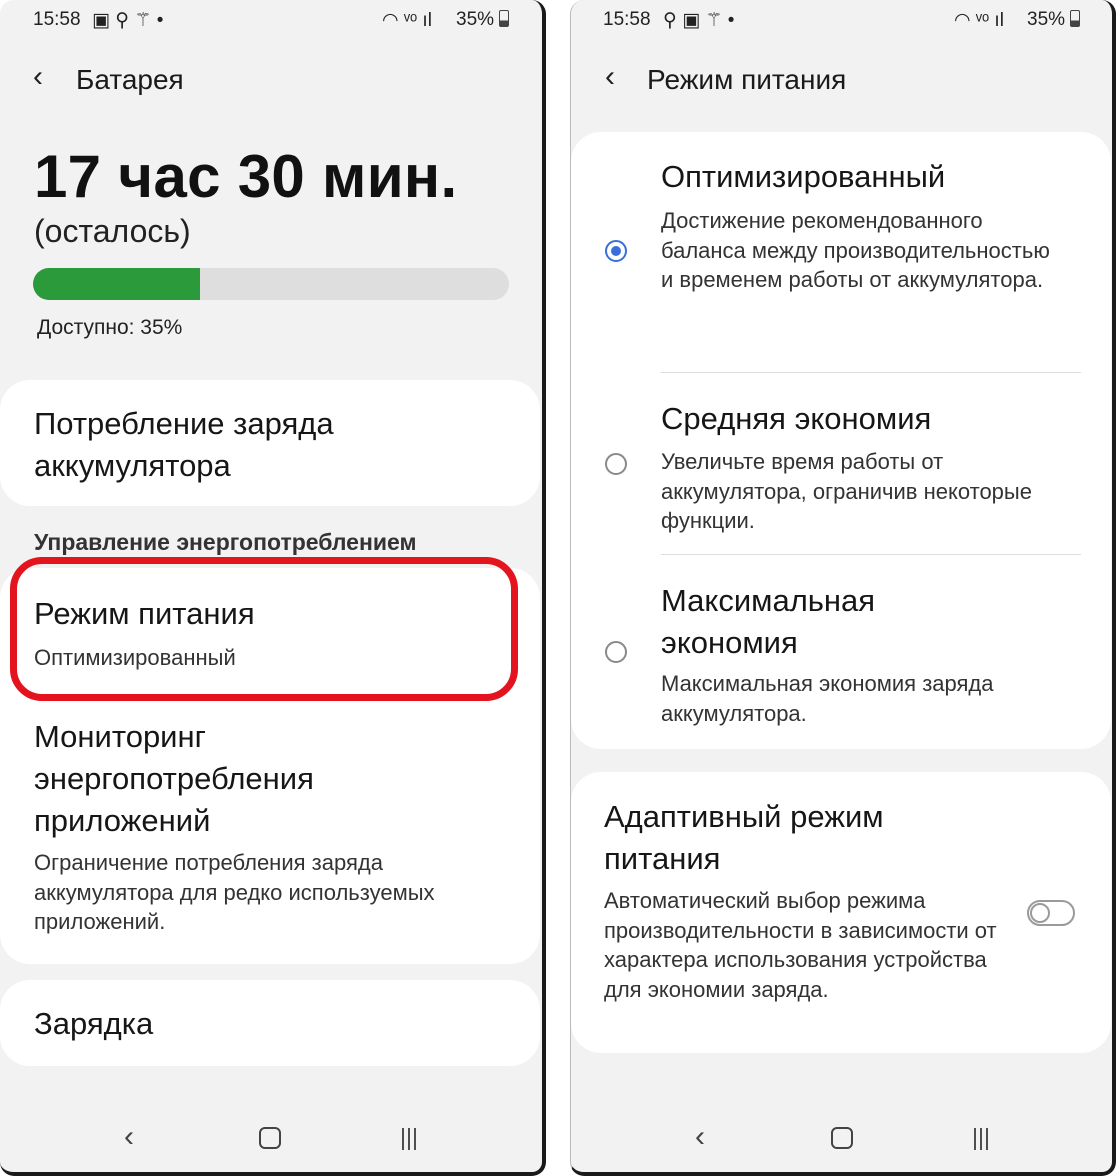 The height and width of the screenshot is (1176, 1116). What do you see at coordinates (264, 629) in the screenshot?
I see `highlight-frame` at bounding box center [264, 629].